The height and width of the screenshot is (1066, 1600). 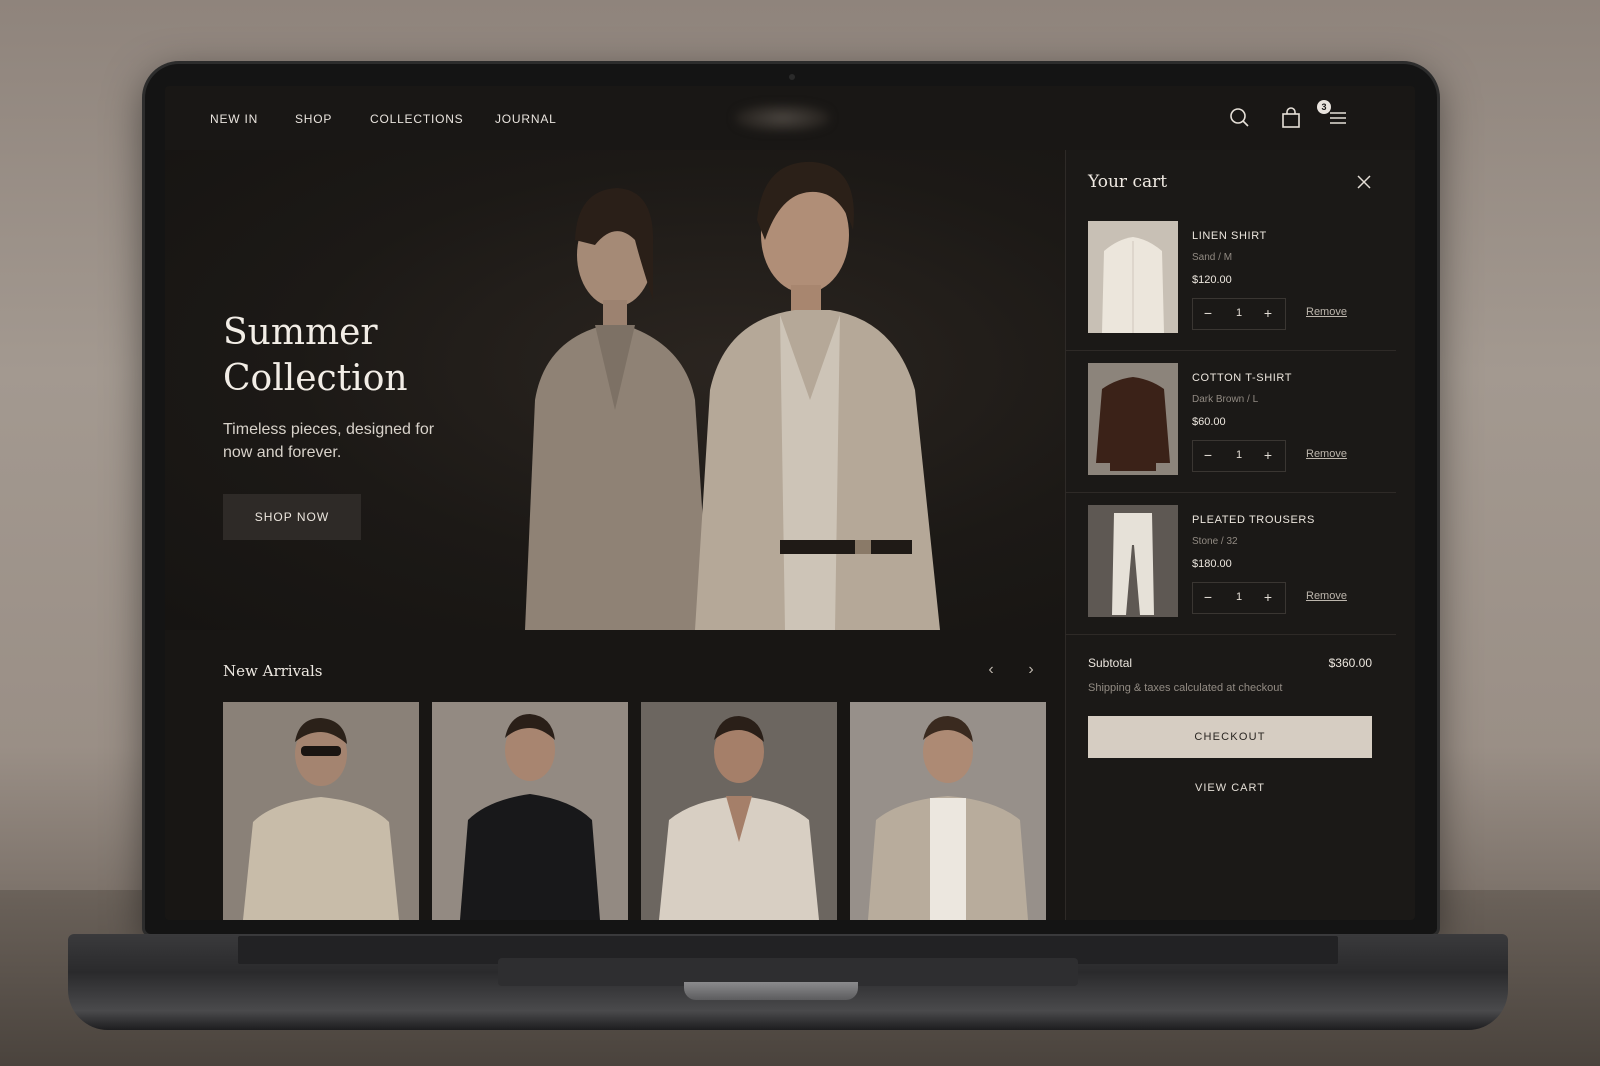 I want to click on brand-logo, so click(x=782, y=118).